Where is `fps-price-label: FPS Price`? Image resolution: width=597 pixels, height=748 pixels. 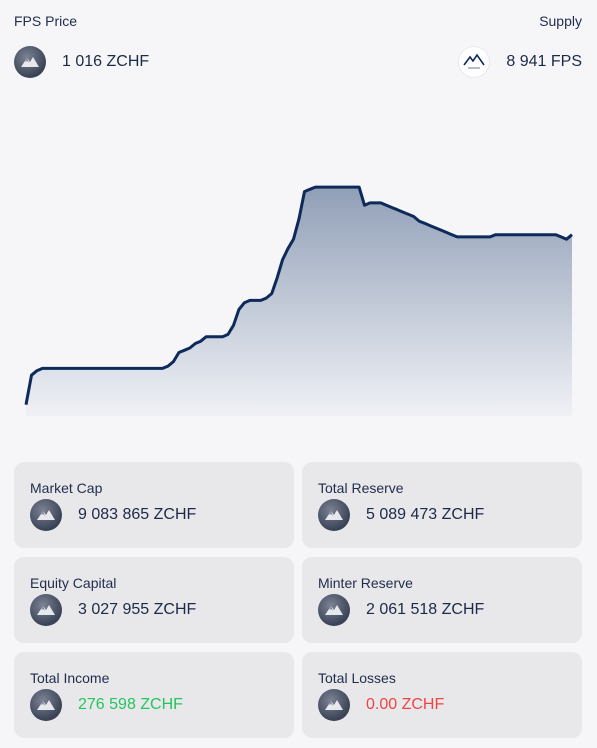
fps-price-label: FPS Price is located at coordinates (46, 21).